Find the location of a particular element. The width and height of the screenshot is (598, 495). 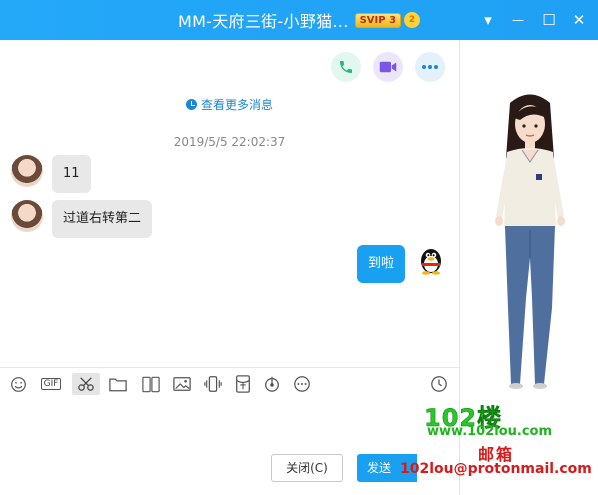

image-edit-button is located at coordinates (151, 384).